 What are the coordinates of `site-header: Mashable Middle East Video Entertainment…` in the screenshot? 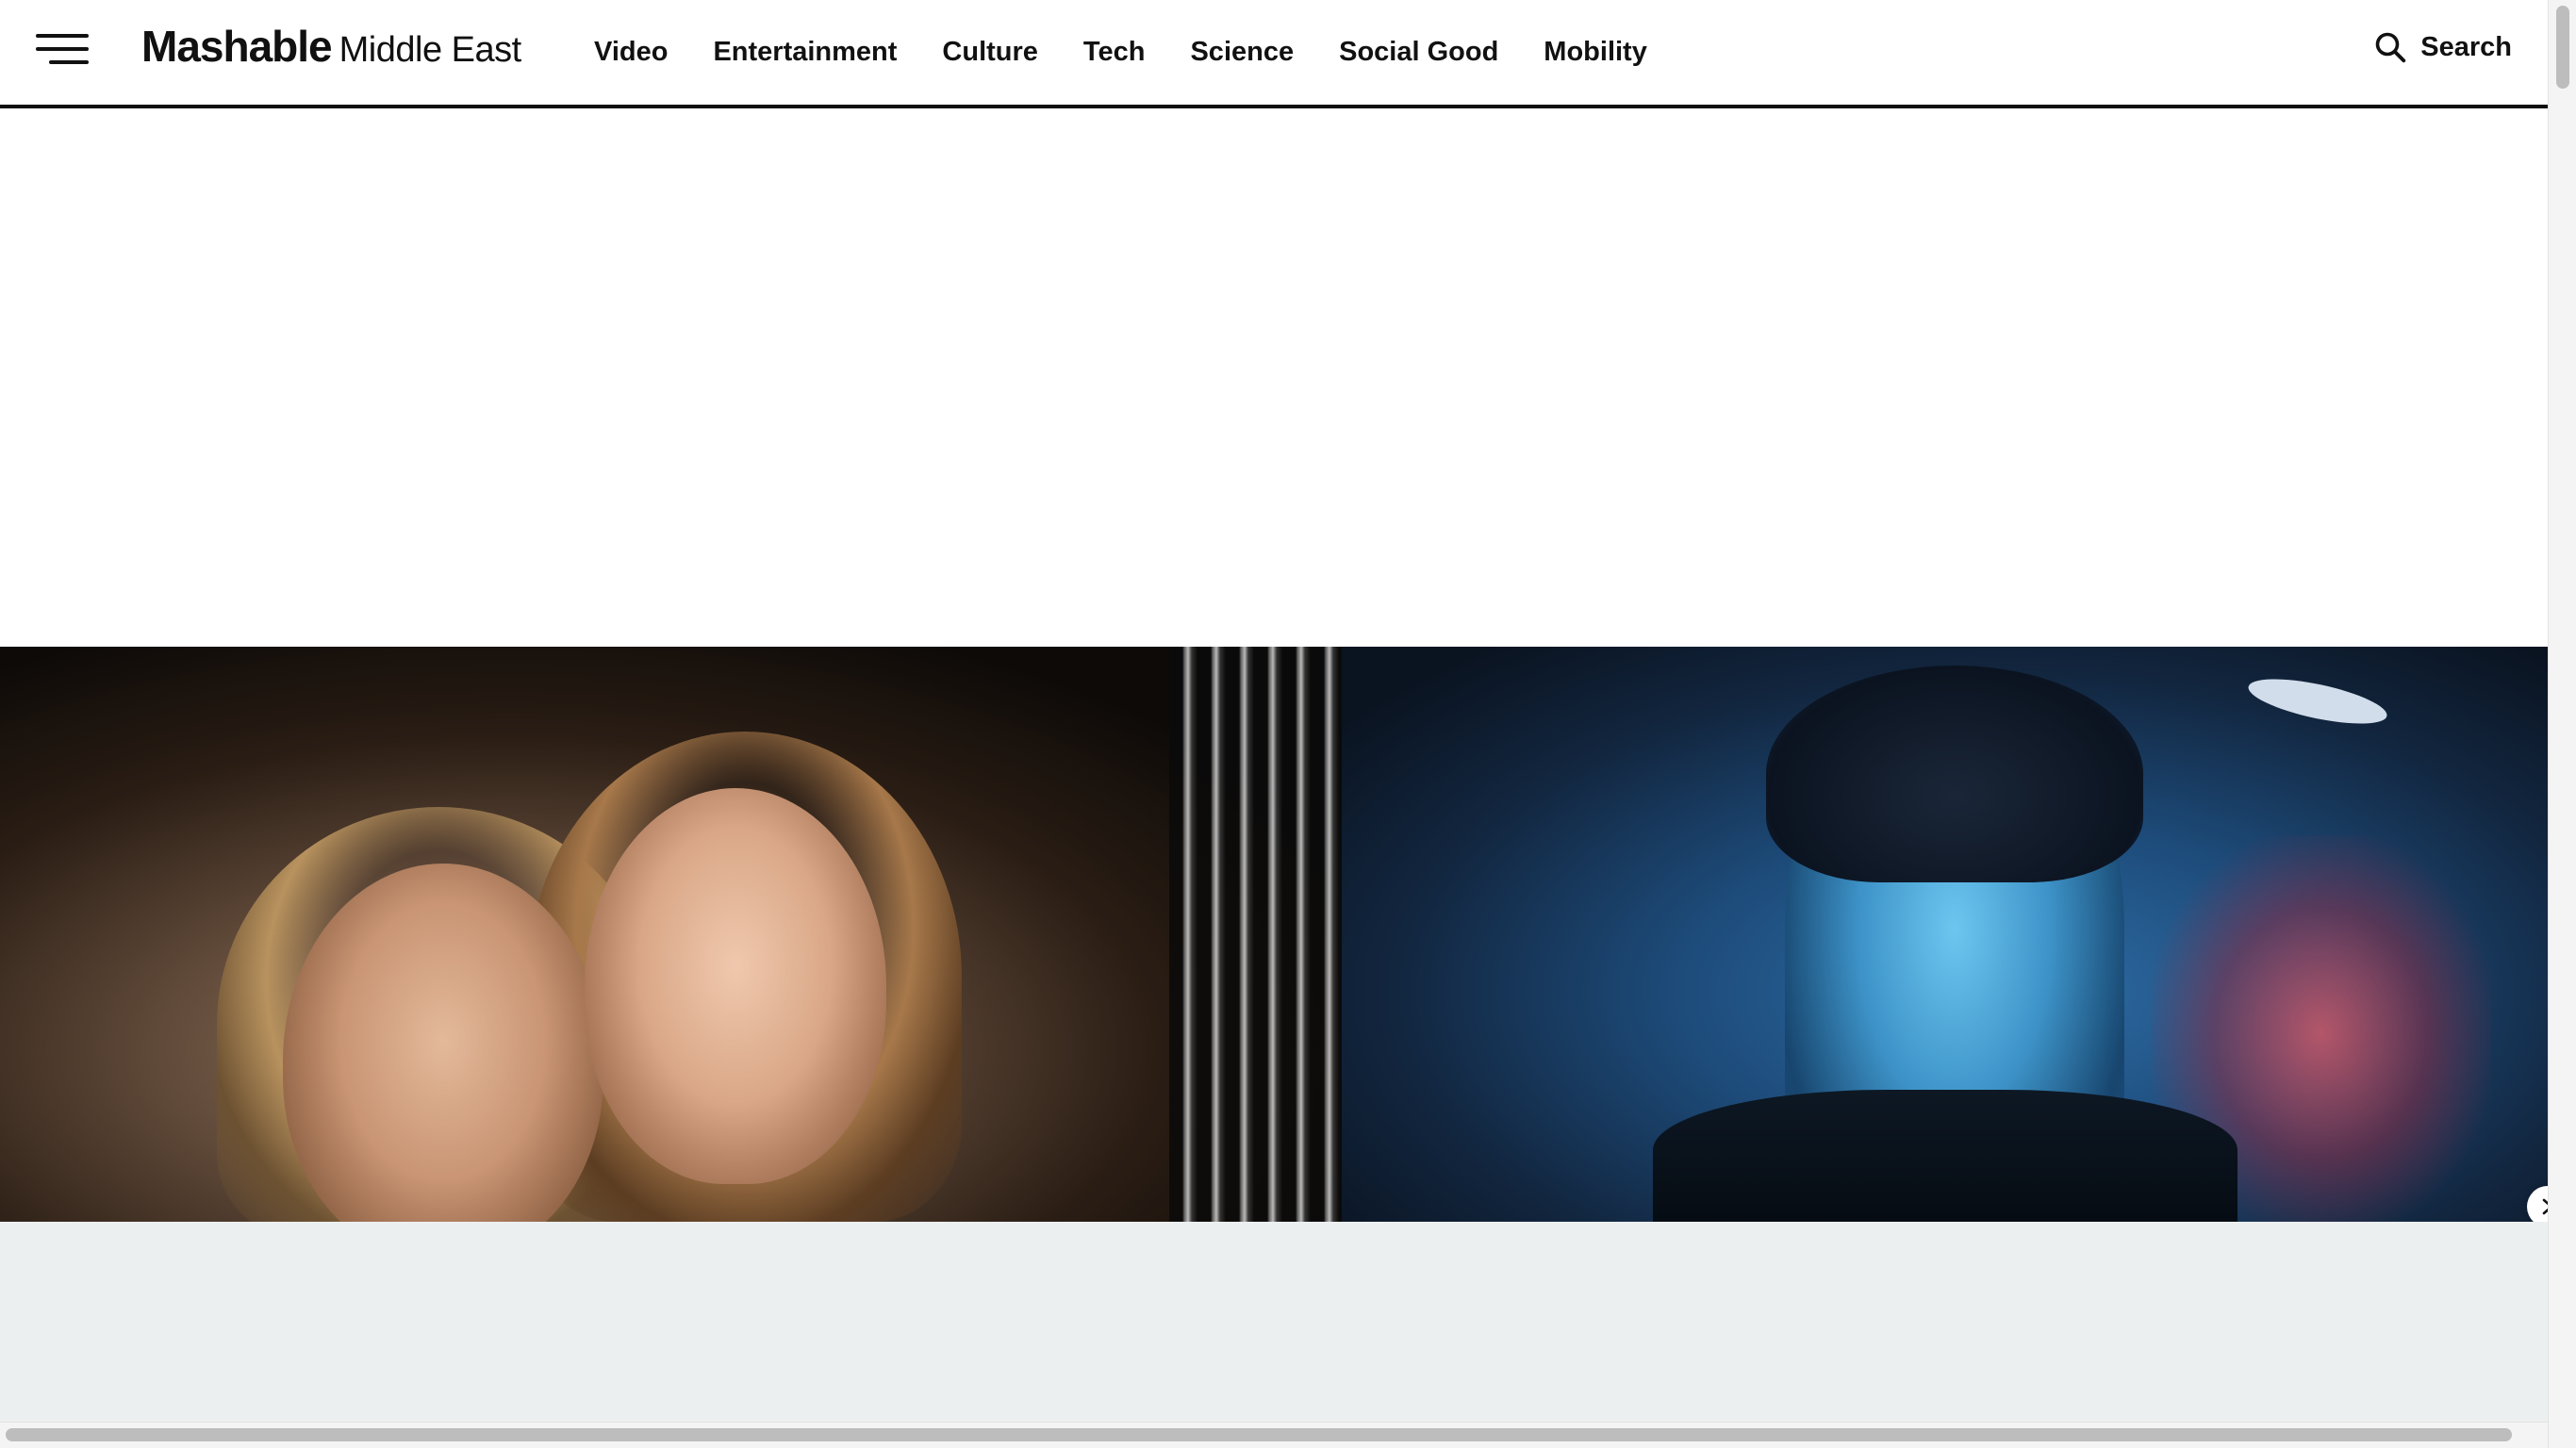 It's located at (1274, 54).